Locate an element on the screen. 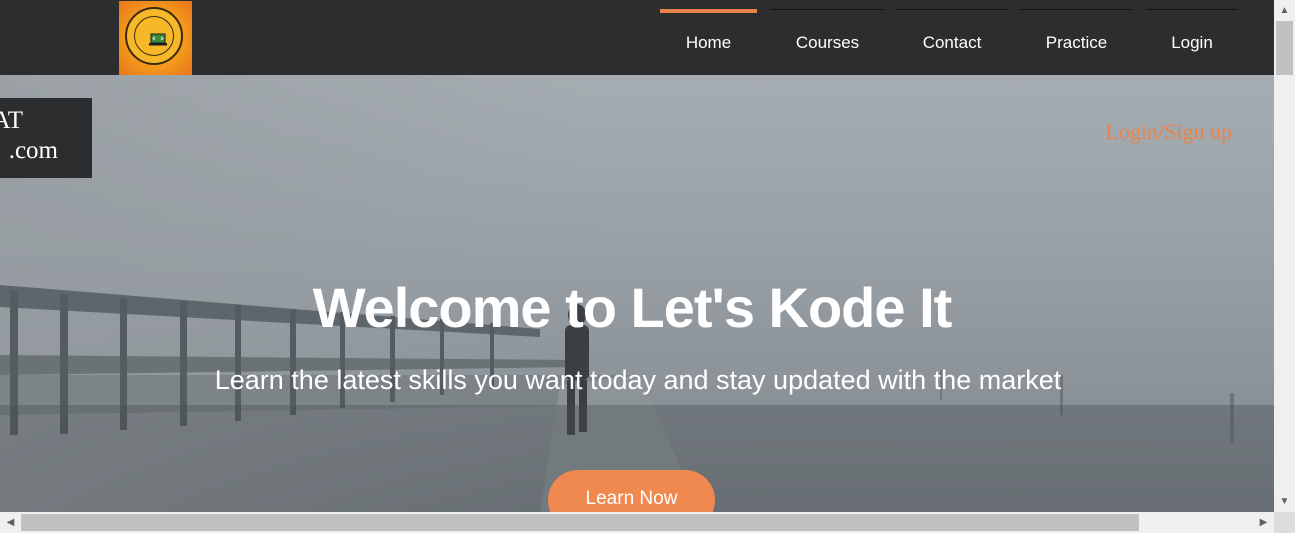 The height and width of the screenshot is (533, 1295). horizontal-scrollbar: ◀ ▶ is located at coordinates (637, 522).